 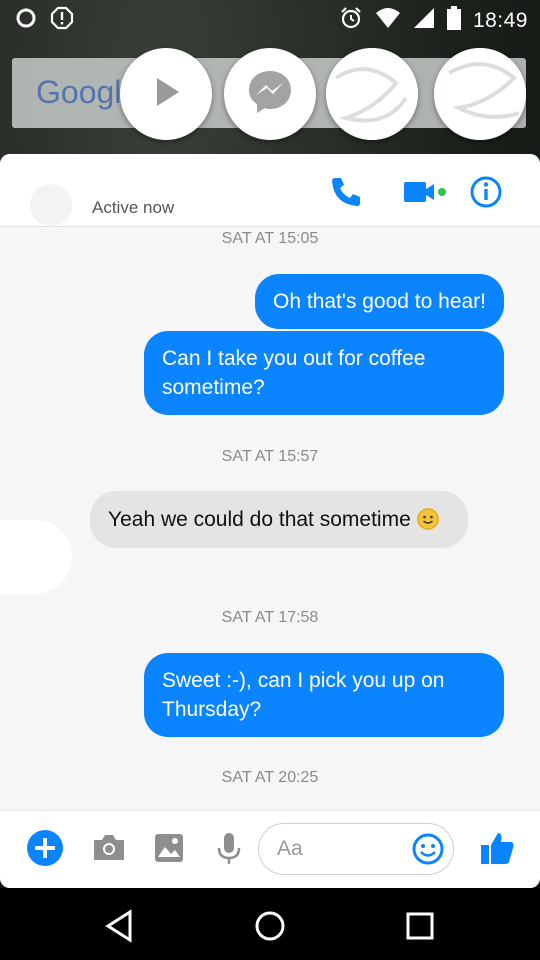 I want to click on incoming-message: Yeah we could do that sometime, so click(x=279, y=519).